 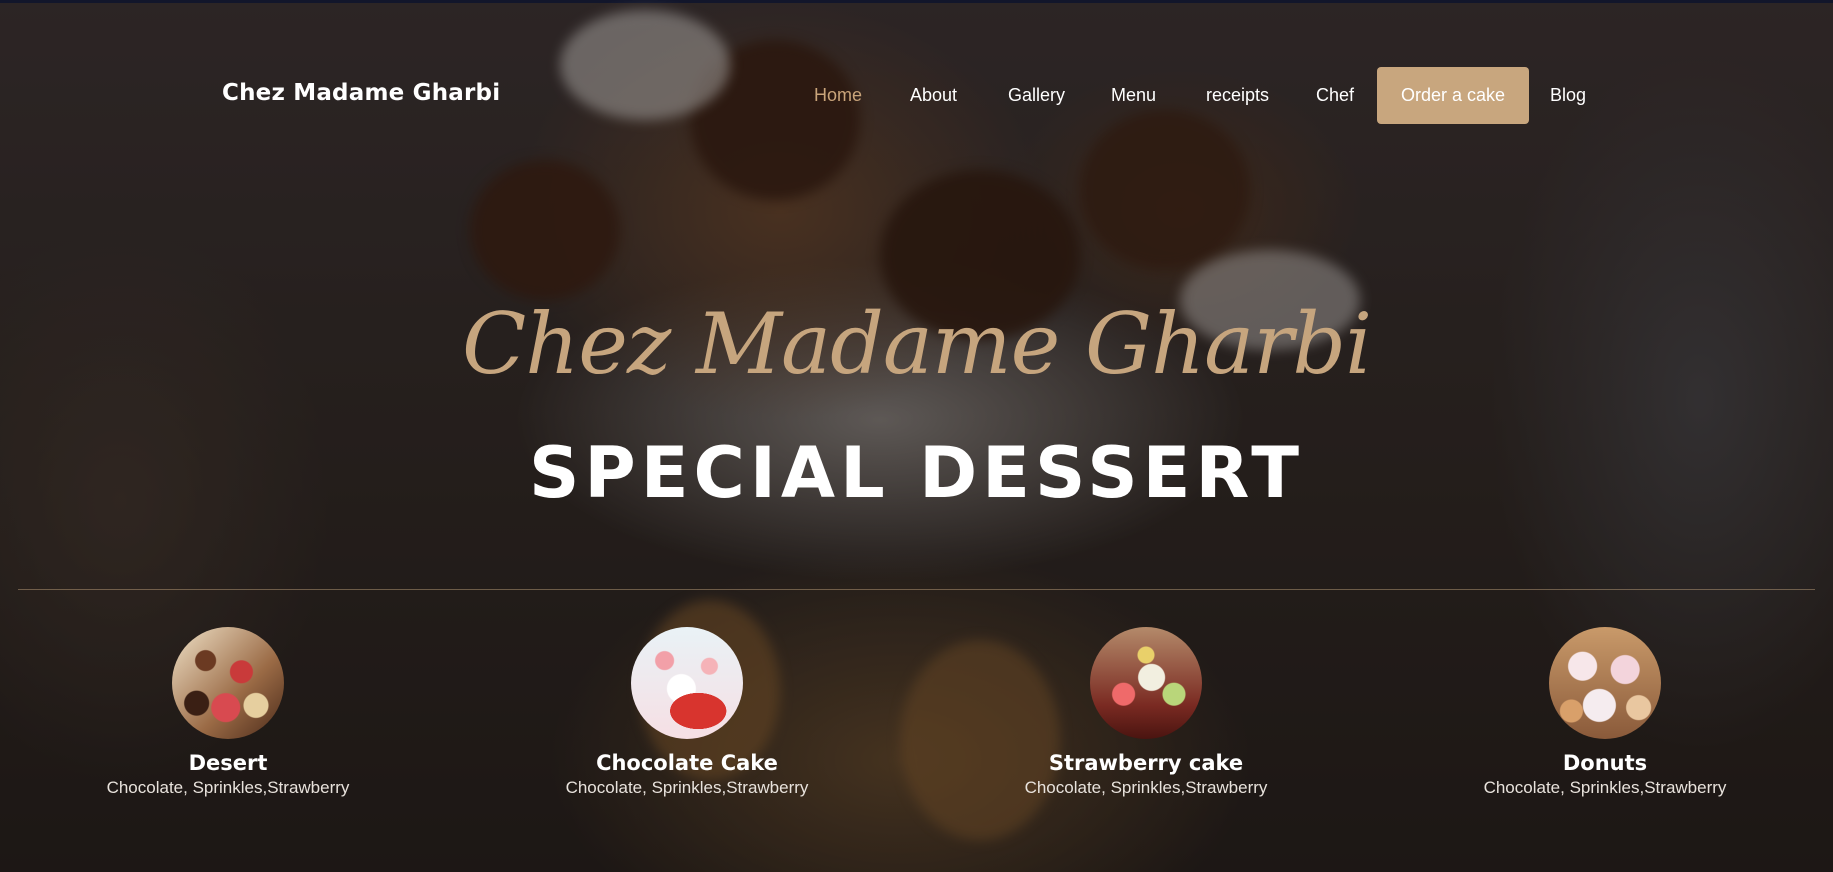 What do you see at coordinates (228, 763) in the screenshot?
I see `category-name: Desert` at bounding box center [228, 763].